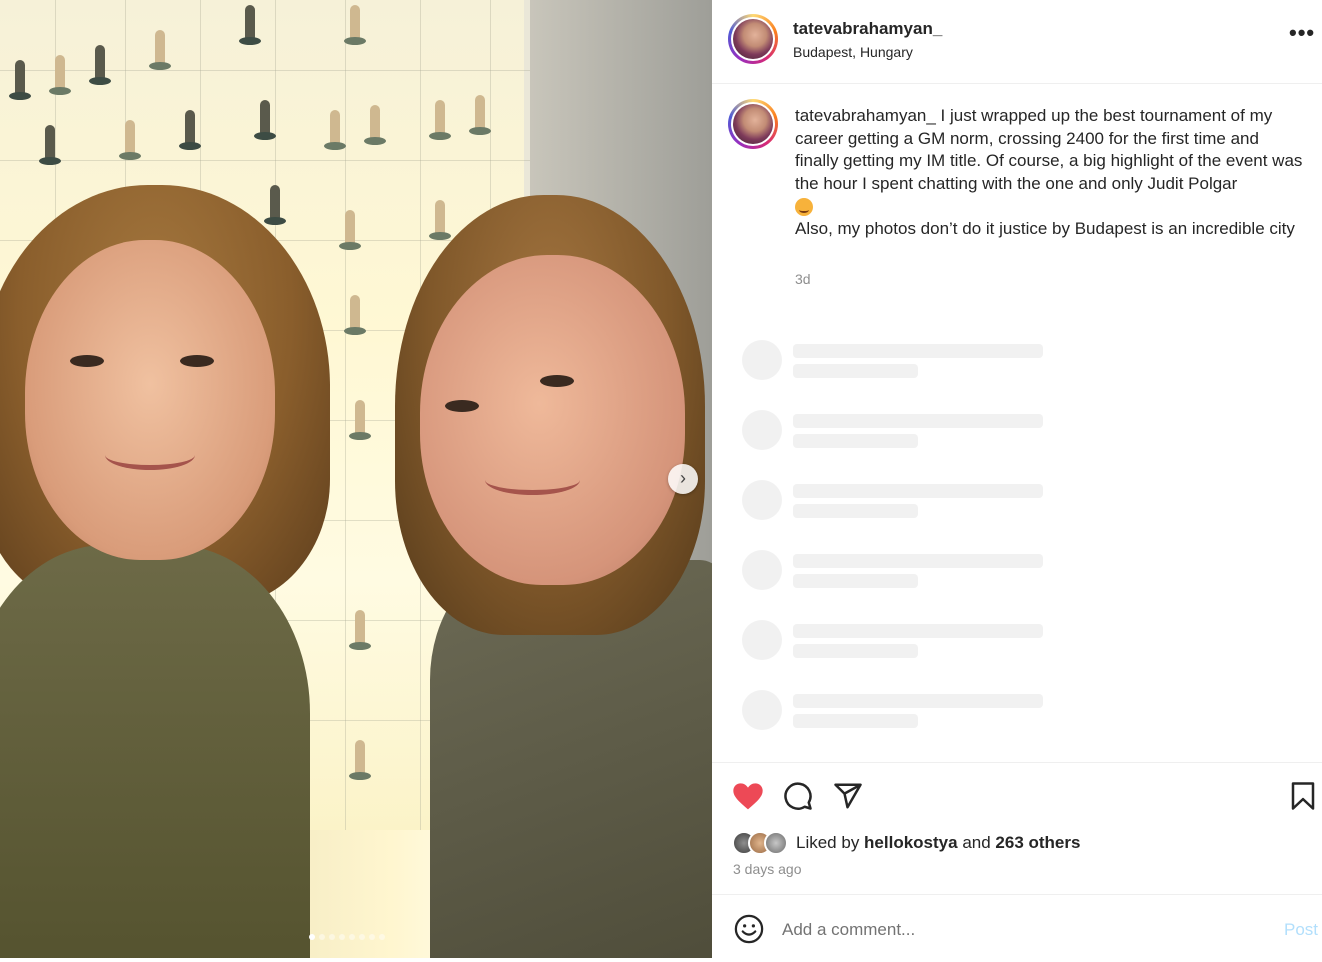 This screenshot has height=962, width=1322. Describe the element at coordinates (760, 843) in the screenshot. I see `liker-avatars` at that location.